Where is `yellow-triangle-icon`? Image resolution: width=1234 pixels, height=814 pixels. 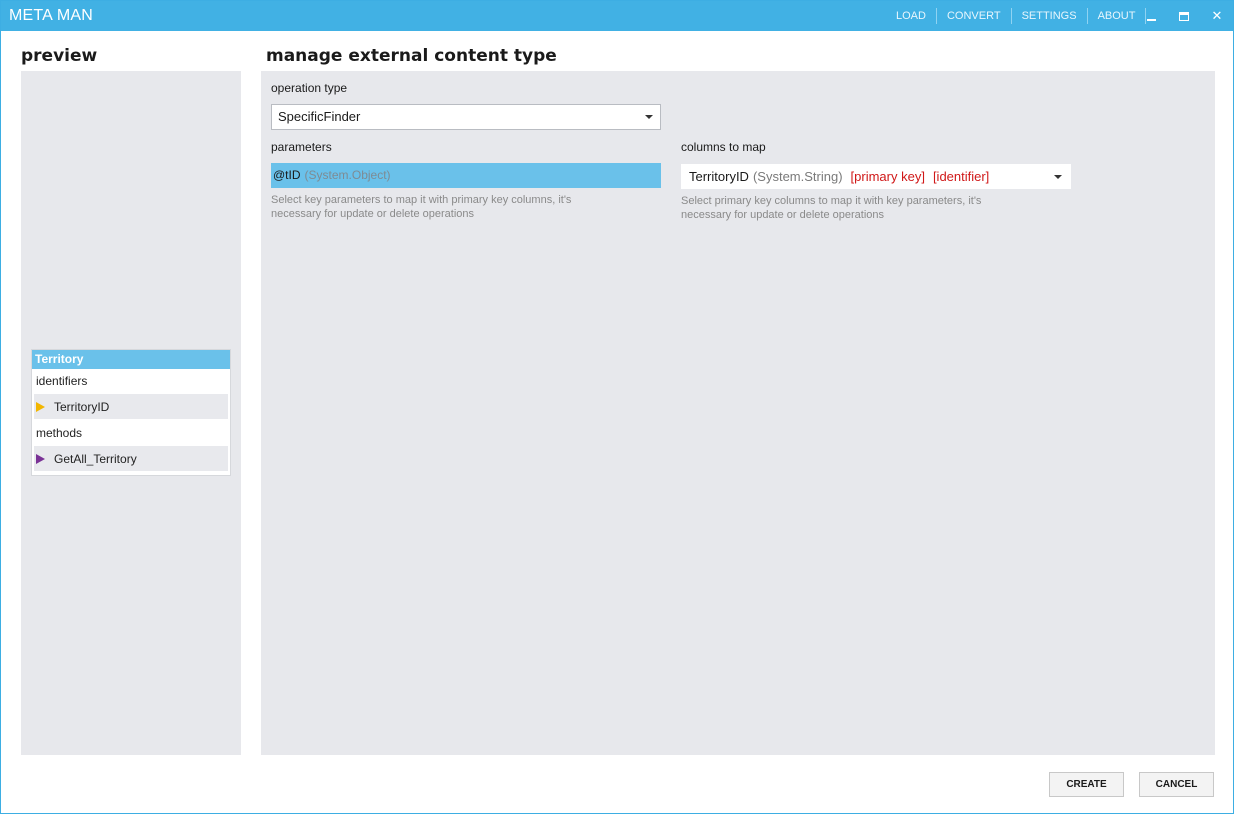 yellow-triangle-icon is located at coordinates (40, 406).